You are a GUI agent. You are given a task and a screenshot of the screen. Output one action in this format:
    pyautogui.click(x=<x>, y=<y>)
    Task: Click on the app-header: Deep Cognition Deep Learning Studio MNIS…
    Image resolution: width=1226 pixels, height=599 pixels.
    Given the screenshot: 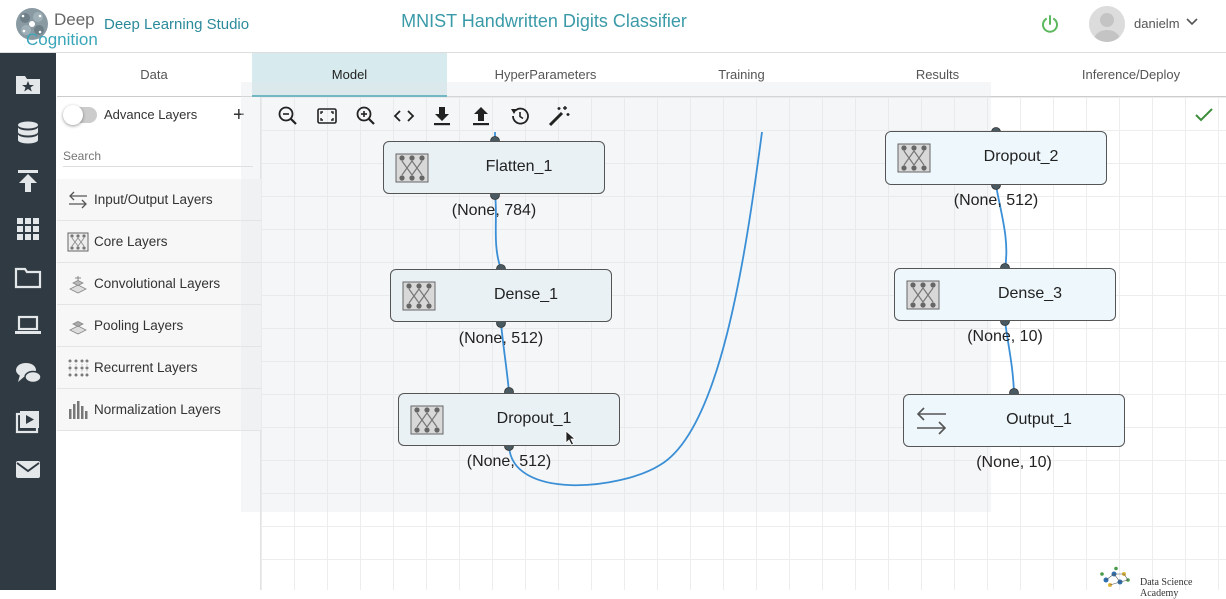 What is the action you would take?
    pyautogui.click(x=613, y=26)
    